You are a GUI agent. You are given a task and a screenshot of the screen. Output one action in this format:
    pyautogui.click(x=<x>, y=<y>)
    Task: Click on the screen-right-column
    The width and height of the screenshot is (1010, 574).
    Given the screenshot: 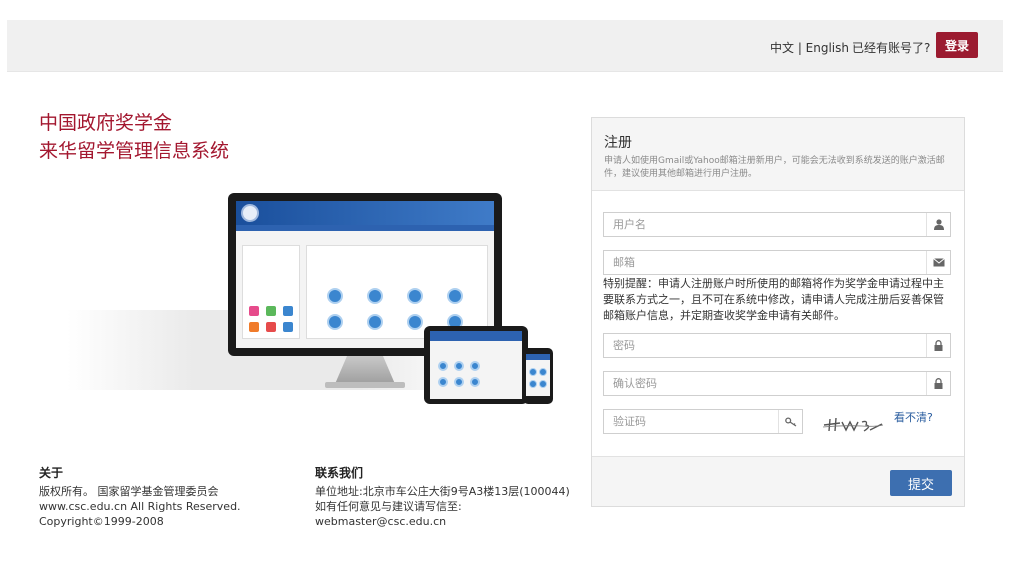 What is the action you would take?
    pyautogui.click(x=397, y=292)
    